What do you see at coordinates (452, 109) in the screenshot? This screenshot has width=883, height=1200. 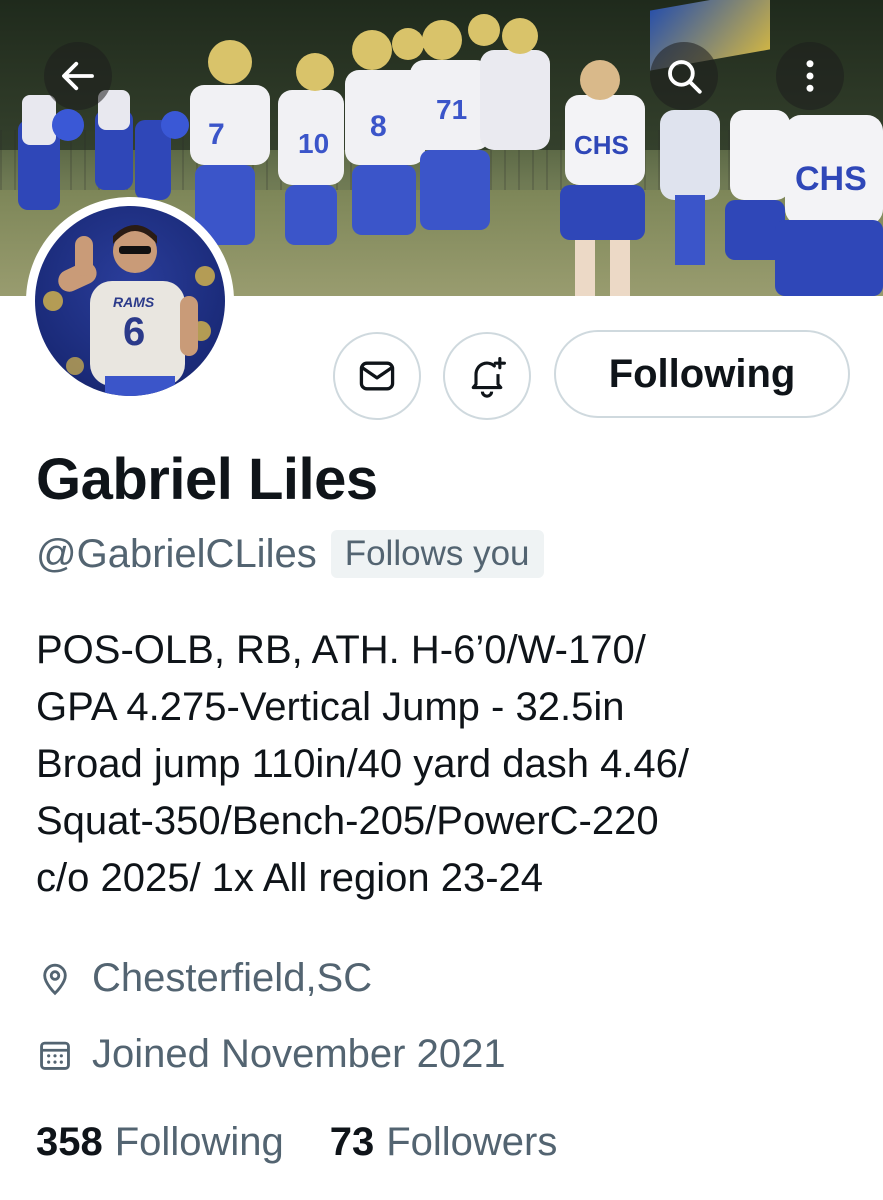 I see `banner-jersey-number: 71` at bounding box center [452, 109].